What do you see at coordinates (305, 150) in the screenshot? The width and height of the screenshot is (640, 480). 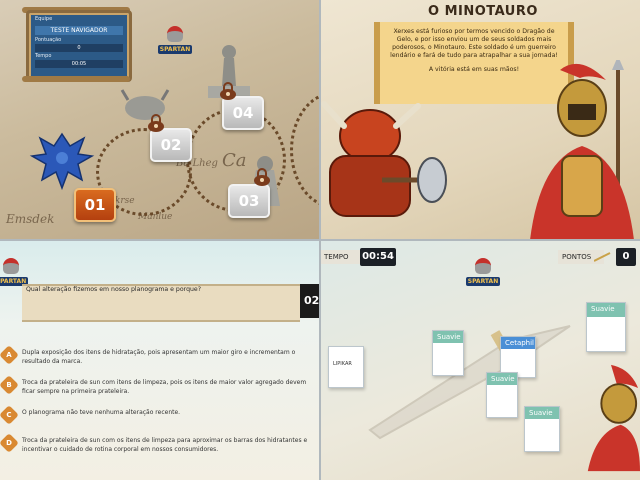 I see `path-ring` at bounding box center [305, 150].